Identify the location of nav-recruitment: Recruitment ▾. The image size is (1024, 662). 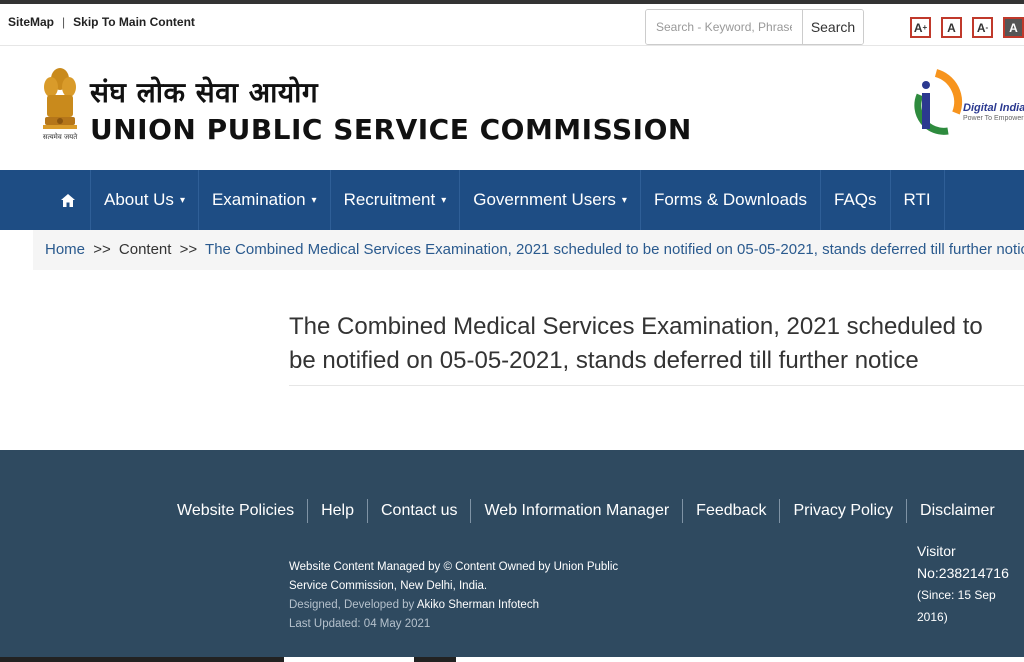
(396, 200).